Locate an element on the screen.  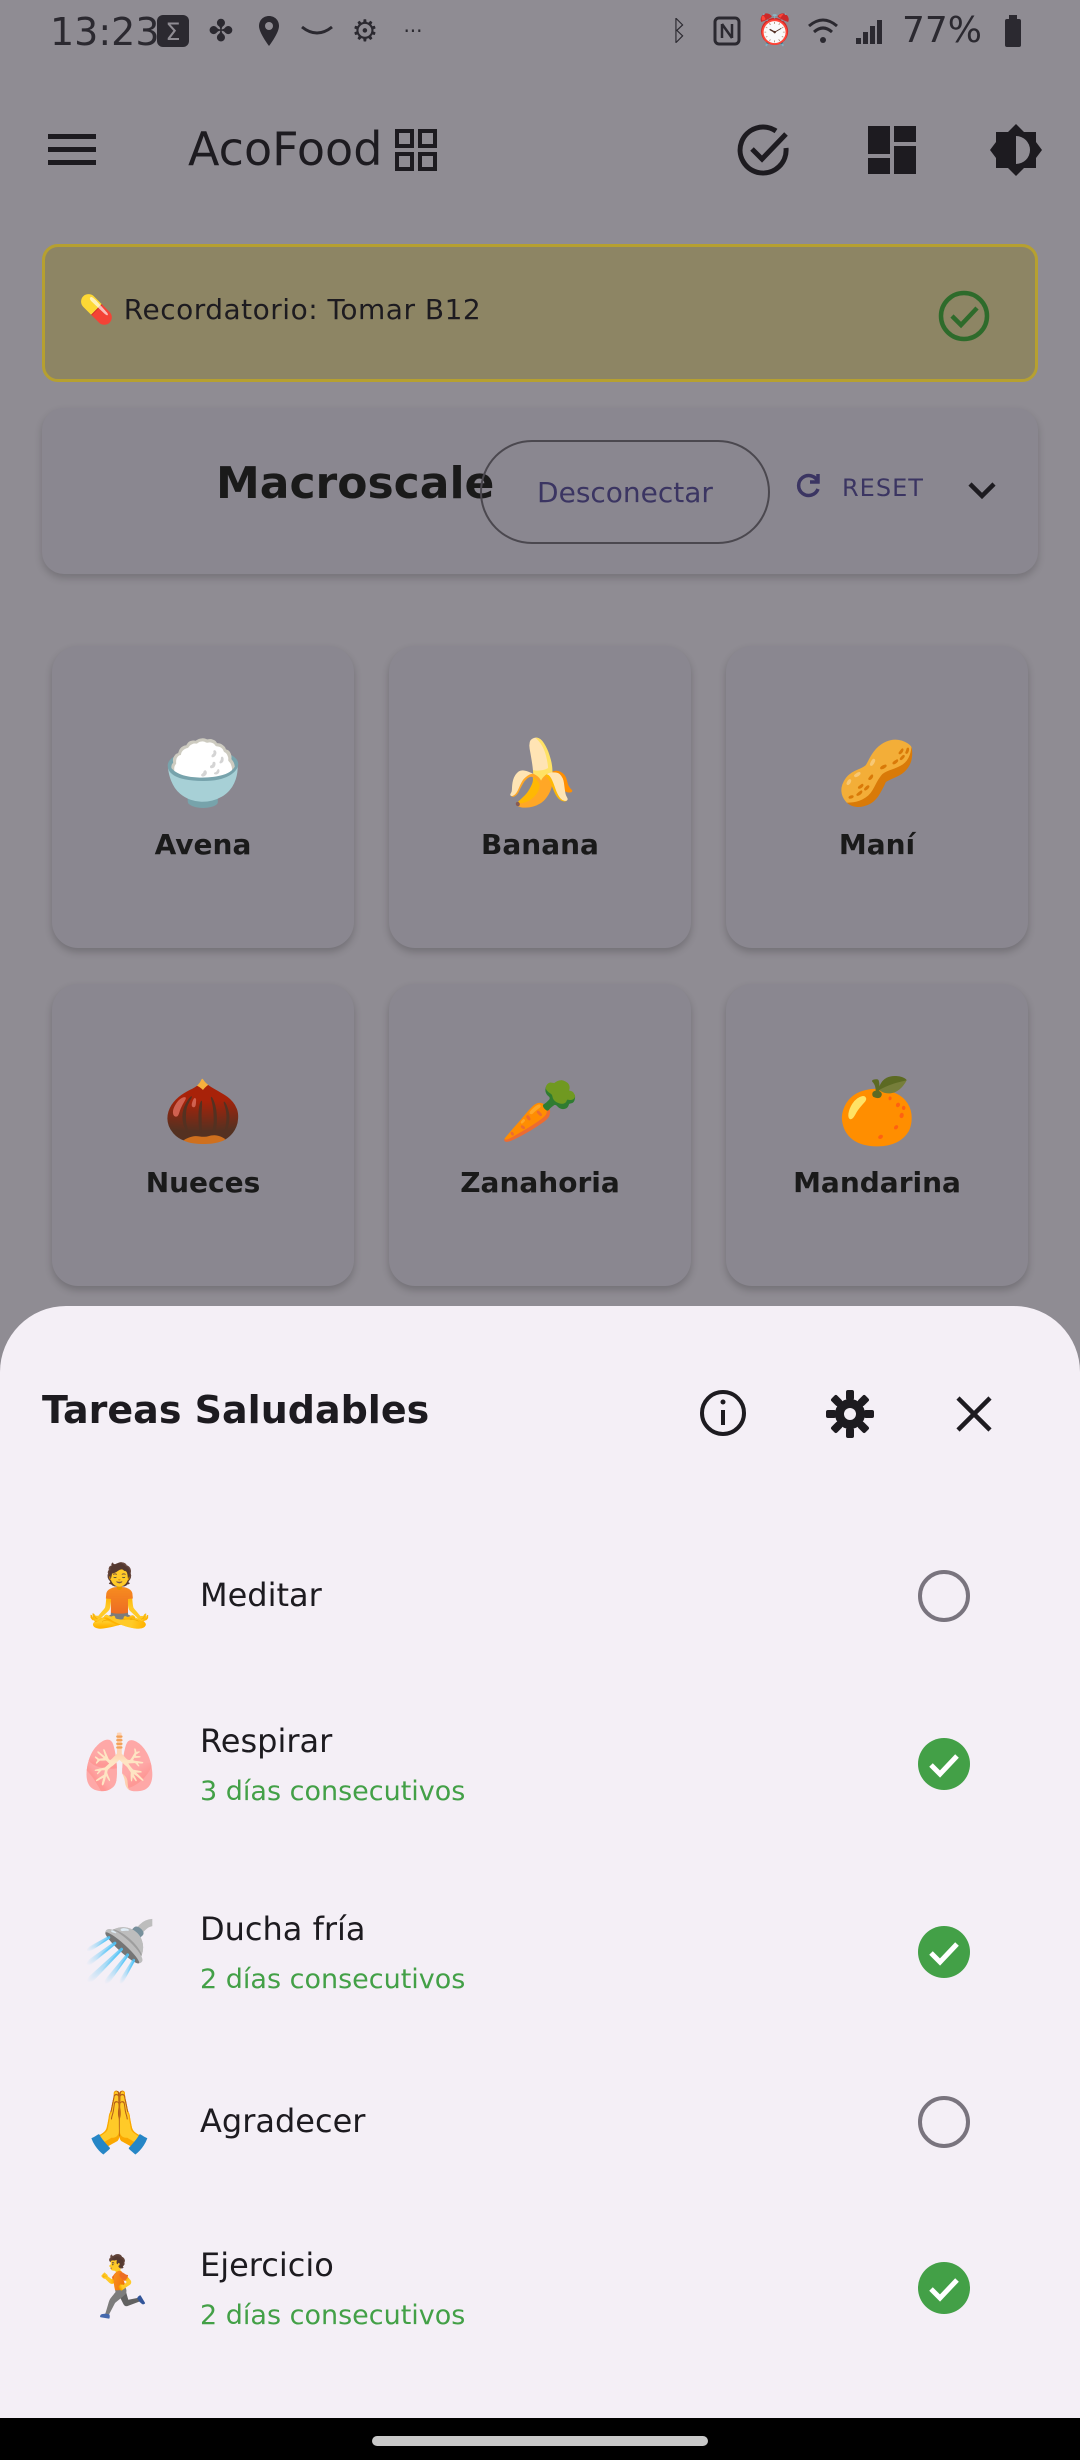
location-pin-icon is located at coordinates (269, 31).